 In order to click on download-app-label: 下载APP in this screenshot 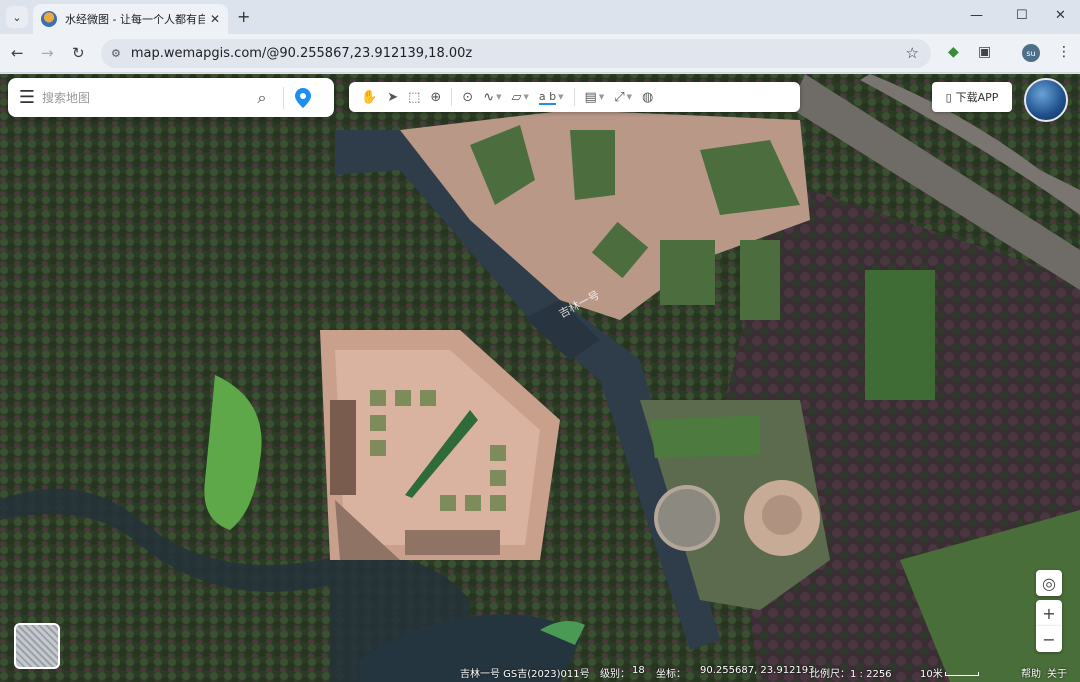, I will do `click(977, 97)`.